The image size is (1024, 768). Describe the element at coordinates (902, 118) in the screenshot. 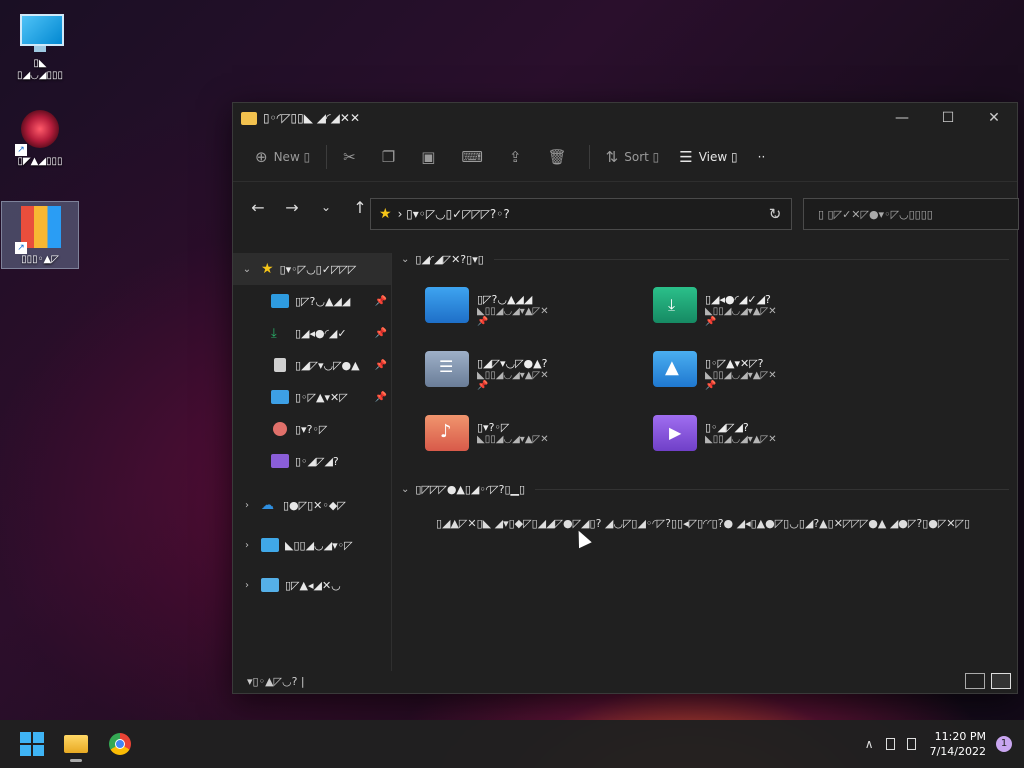

I see `minimize-button: —` at that location.